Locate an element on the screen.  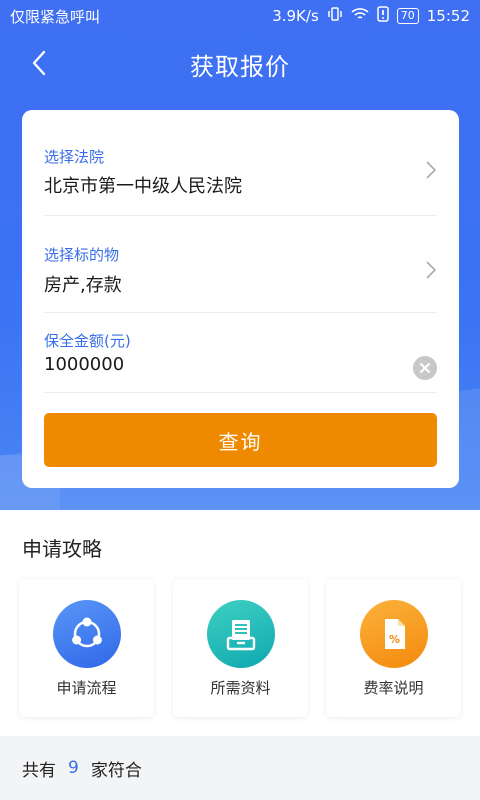
nav-bar: 获取报价 is located at coordinates (240, 64).